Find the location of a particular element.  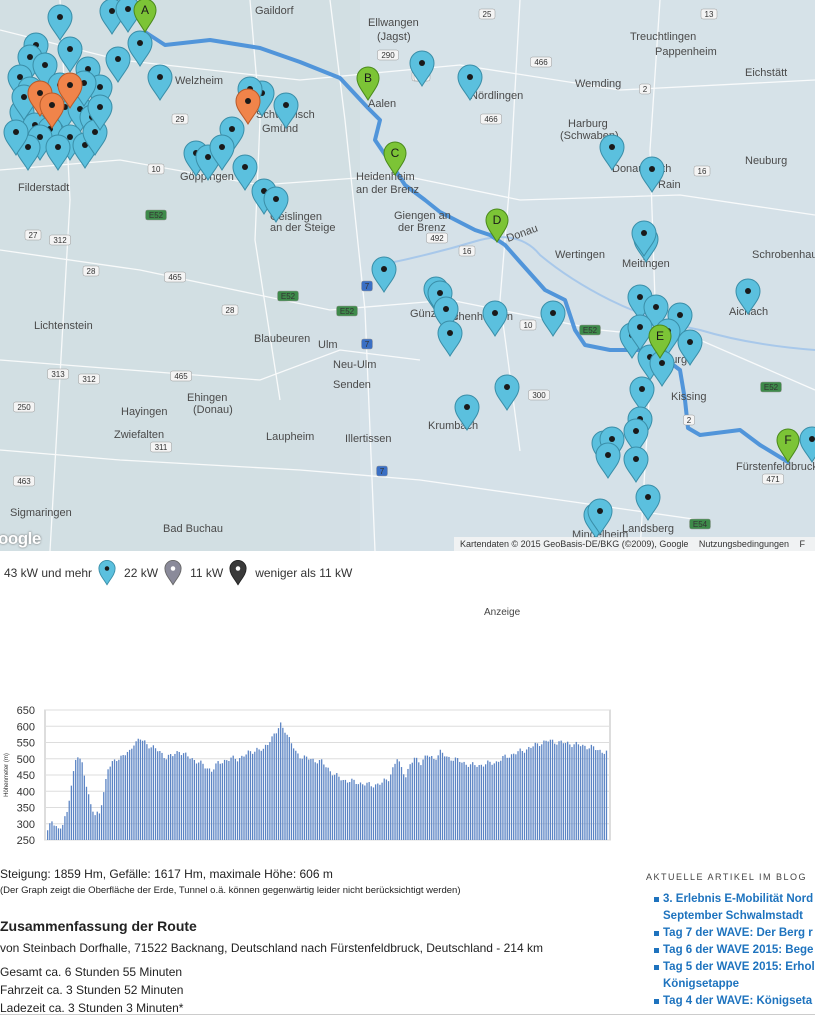

terms-link: Nutzungsbedingungen is located at coordinates (744, 544).